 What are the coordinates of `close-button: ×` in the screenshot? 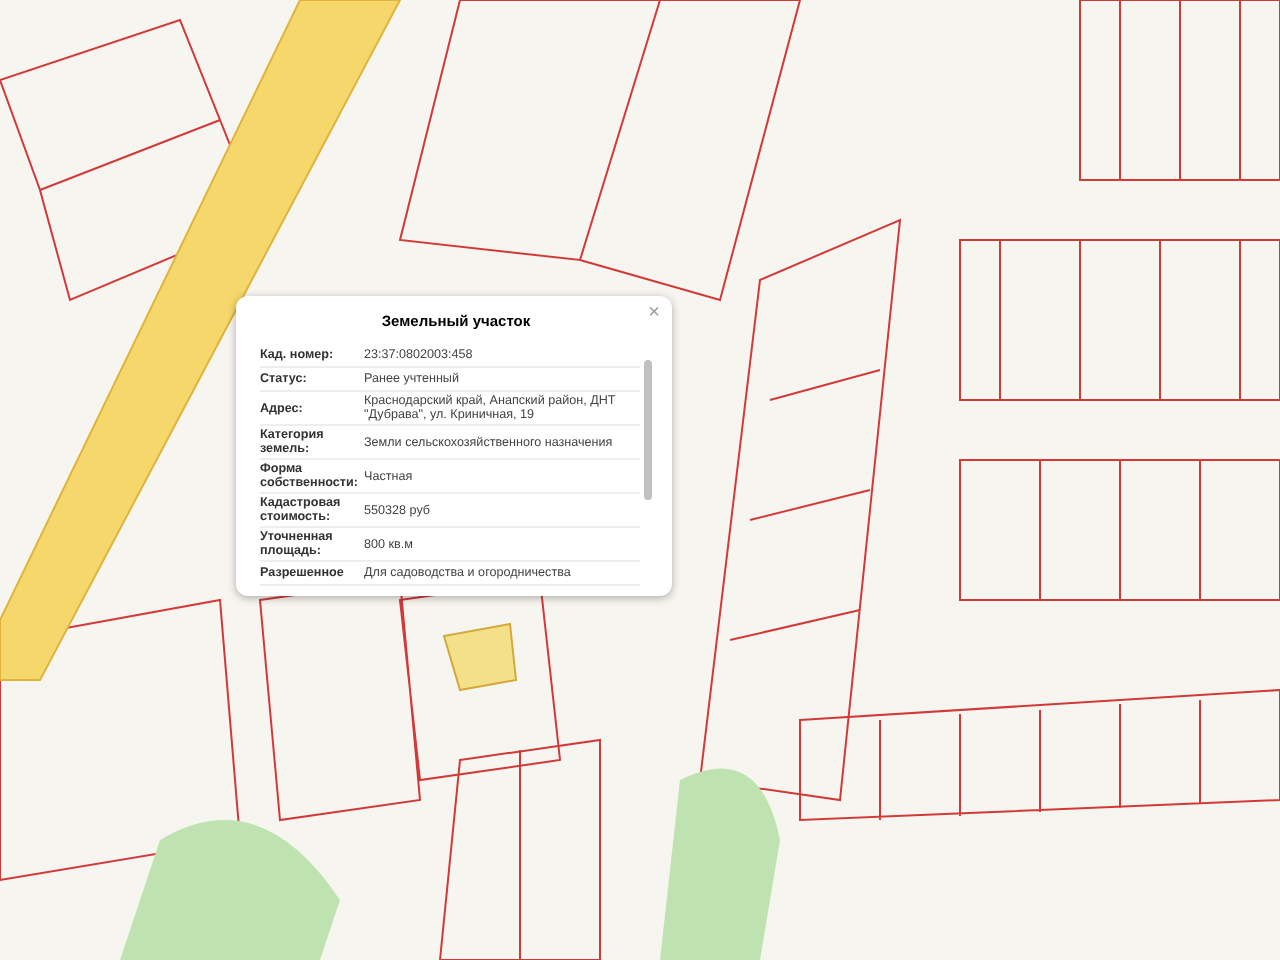 It's located at (654, 314).